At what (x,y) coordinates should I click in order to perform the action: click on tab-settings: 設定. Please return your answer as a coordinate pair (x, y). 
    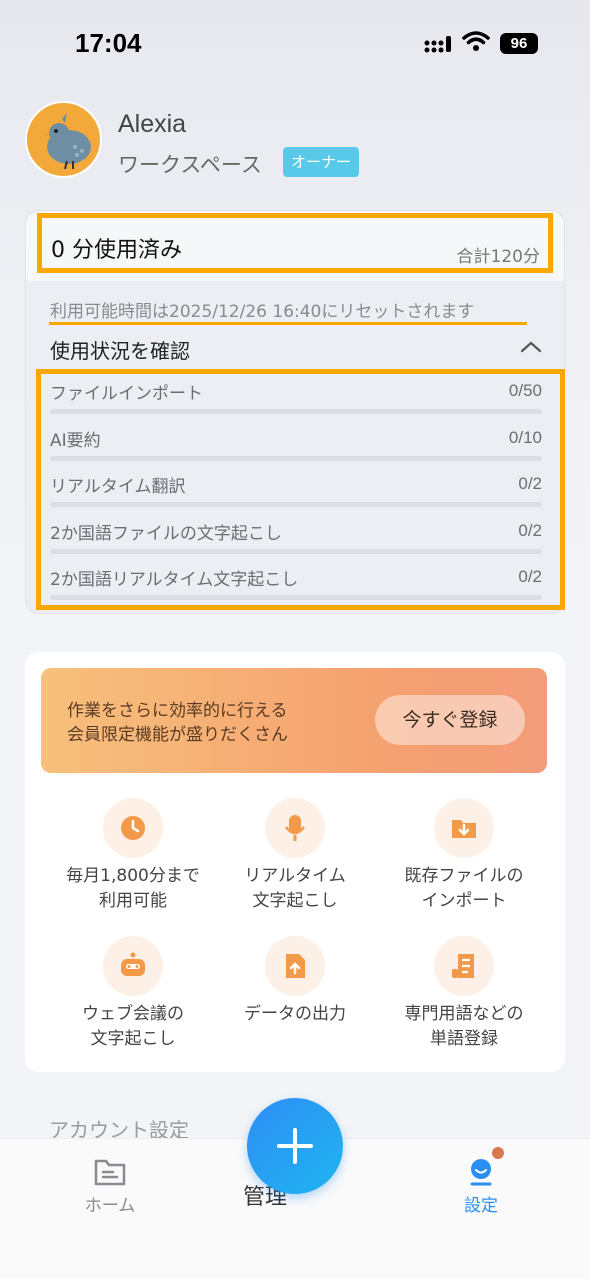
    Looking at the image, I should click on (481, 1186).